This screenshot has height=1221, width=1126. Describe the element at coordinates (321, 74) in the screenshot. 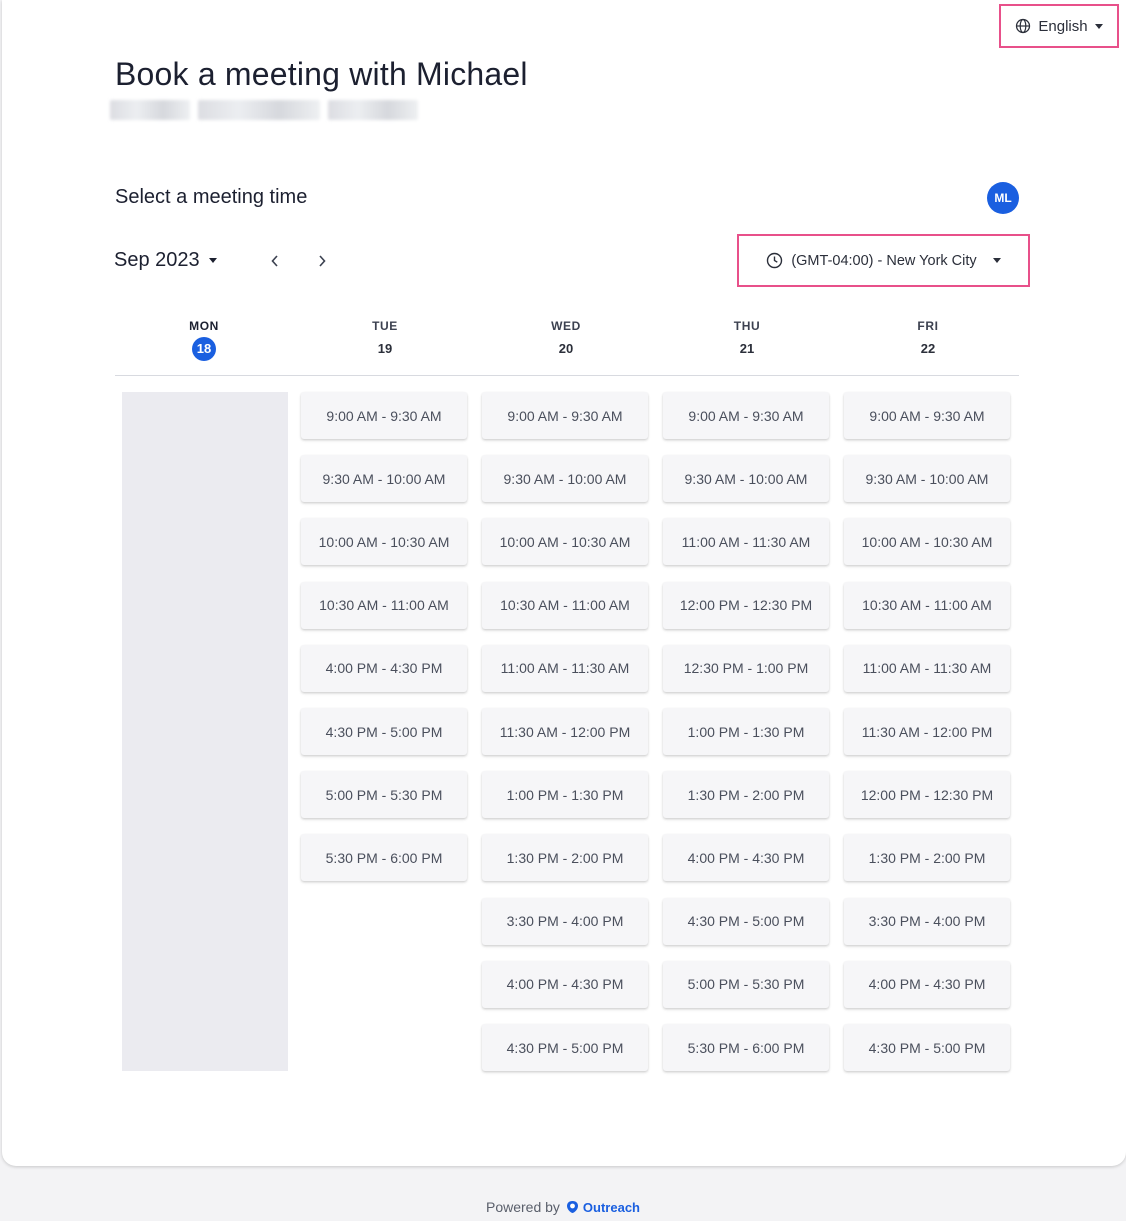

I see `page-title: Book a meeting with Michael` at that location.